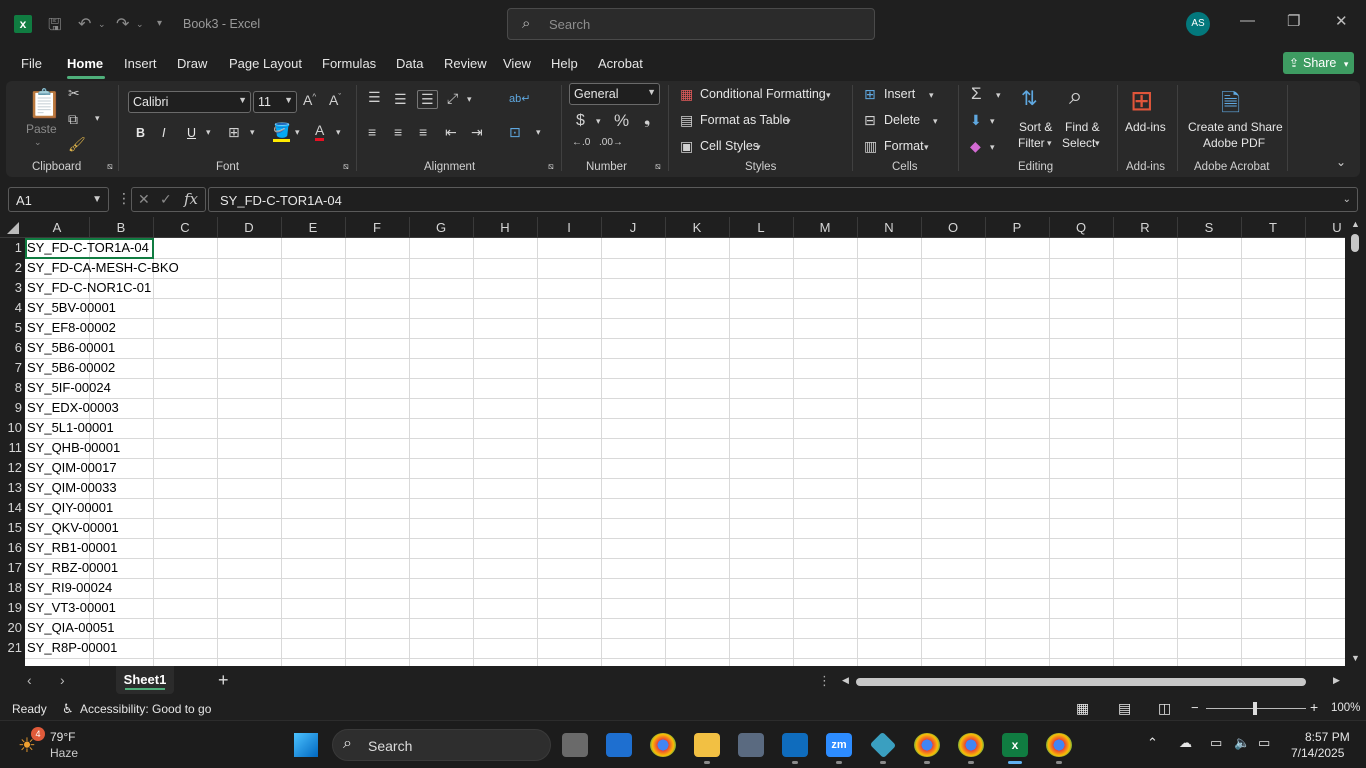 The height and width of the screenshot is (768, 1366). I want to click on prev-sheet-icon: ‹, so click(29, 680).